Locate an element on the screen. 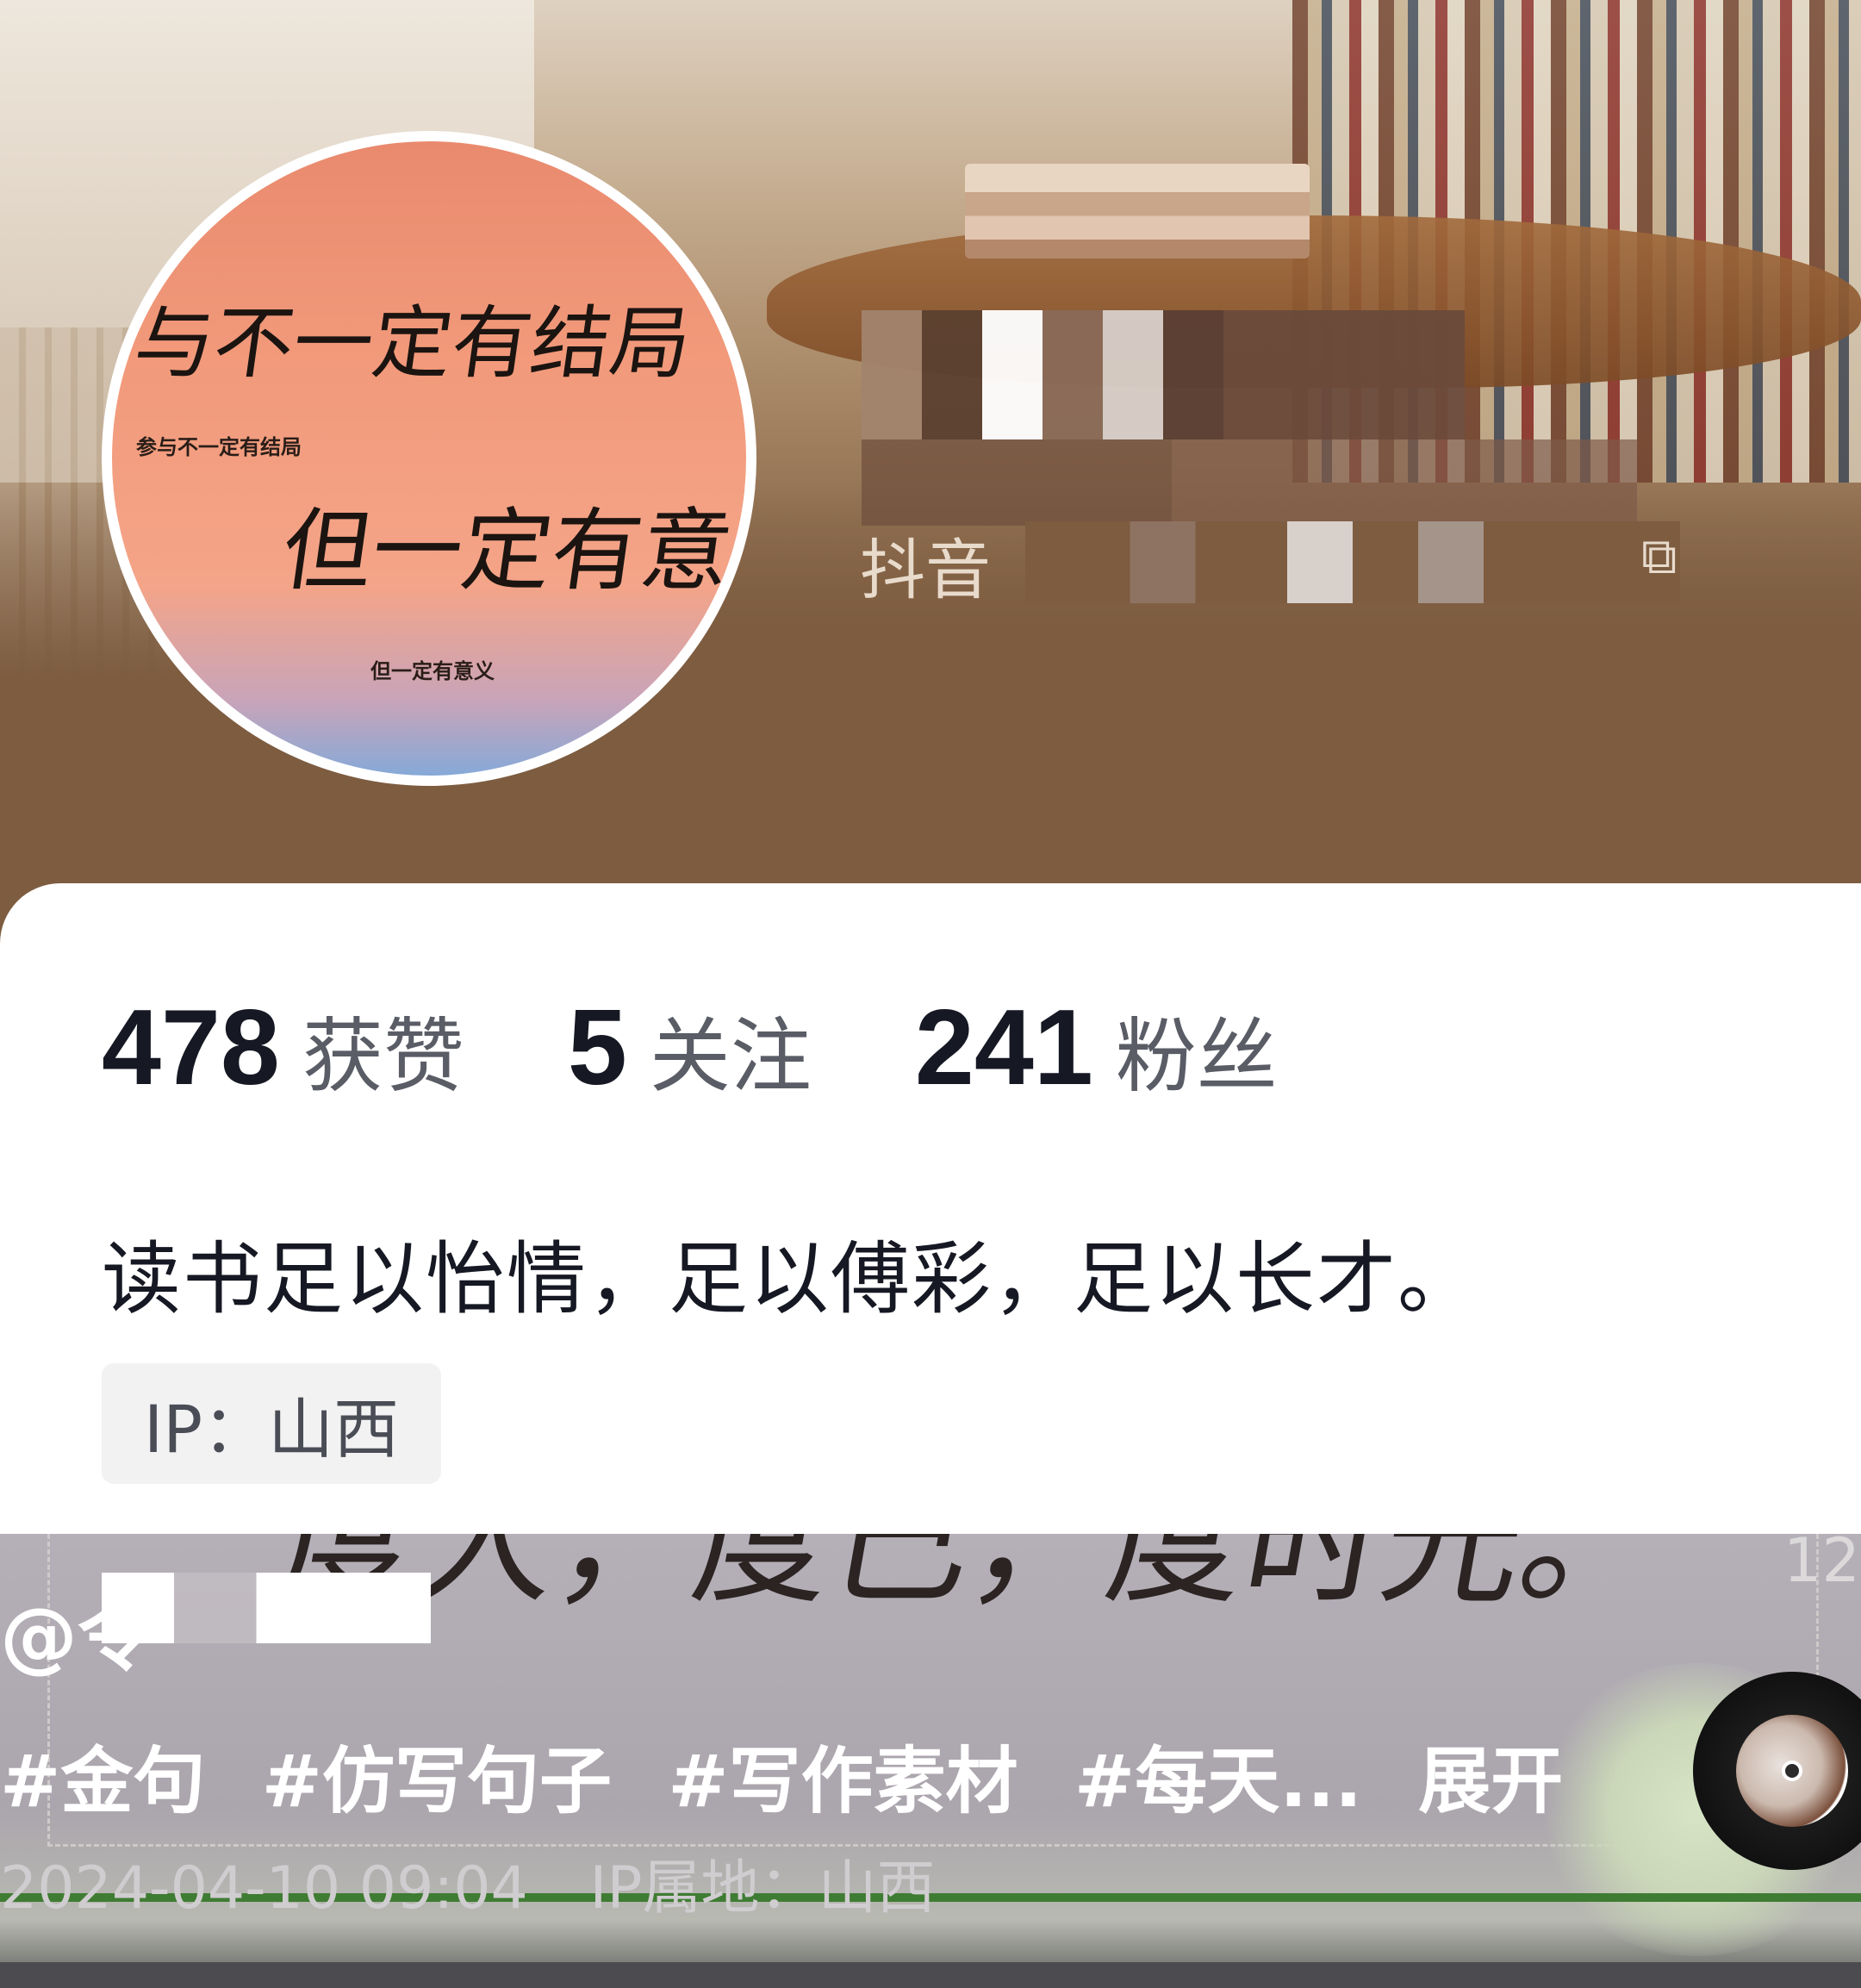 The height and width of the screenshot is (1988, 1861). following-count: 5 is located at coordinates (597, 1048).